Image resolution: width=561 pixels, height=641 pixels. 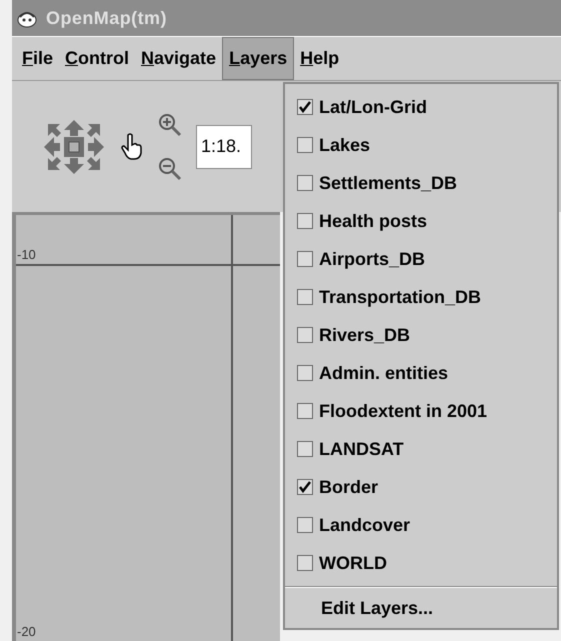 What do you see at coordinates (421, 259) in the screenshot?
I see `layer-menu-item: Airports_DB` at bounding box center [421, 259].